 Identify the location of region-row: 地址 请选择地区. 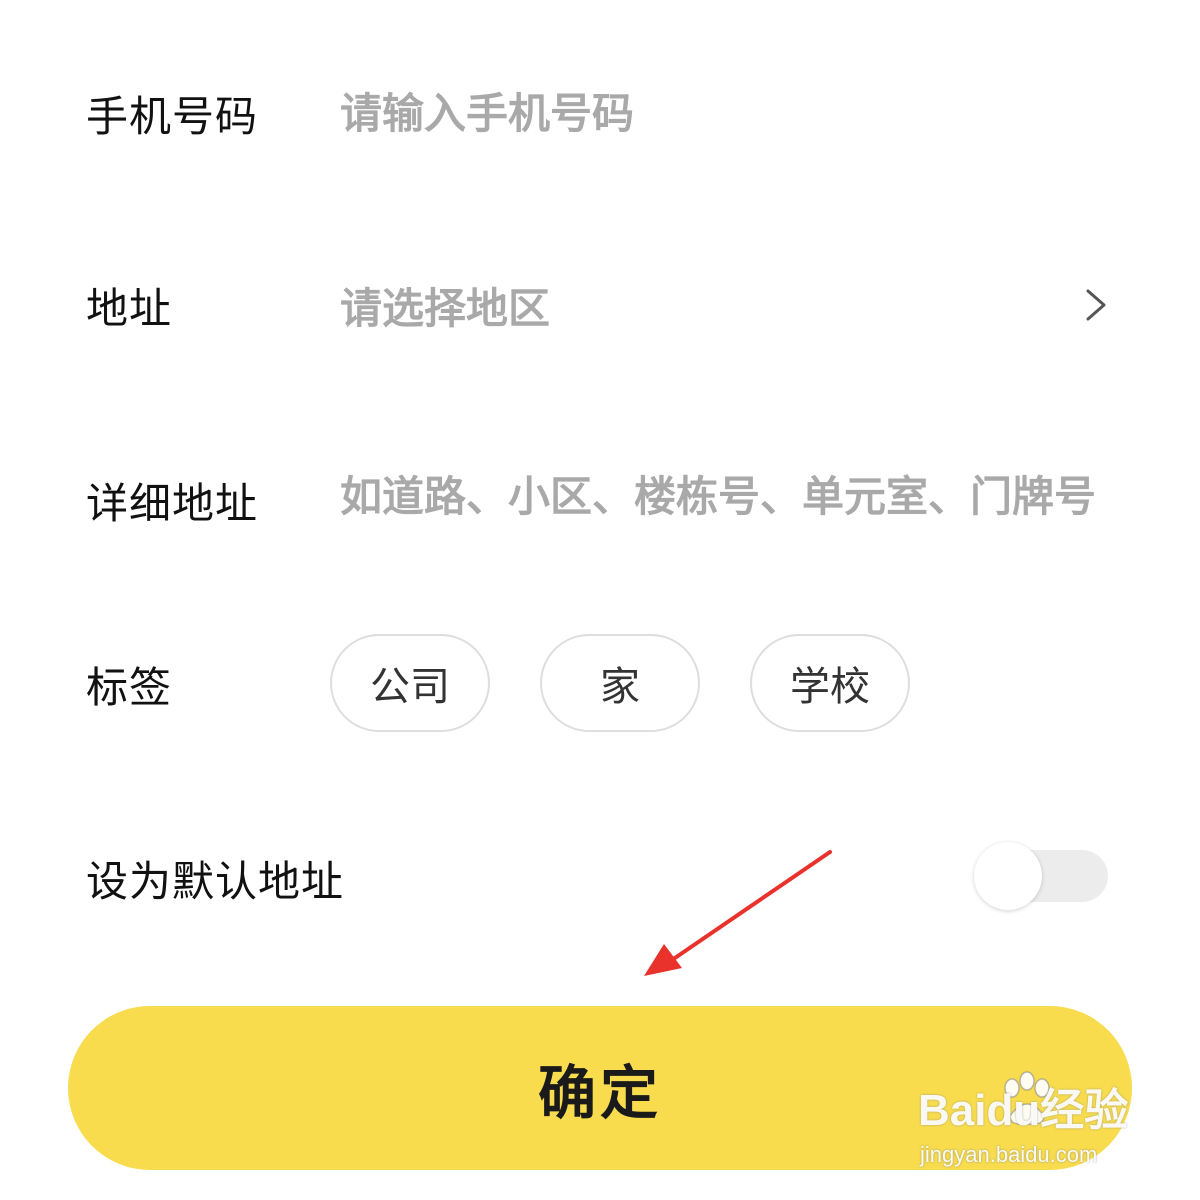
(600, 305).